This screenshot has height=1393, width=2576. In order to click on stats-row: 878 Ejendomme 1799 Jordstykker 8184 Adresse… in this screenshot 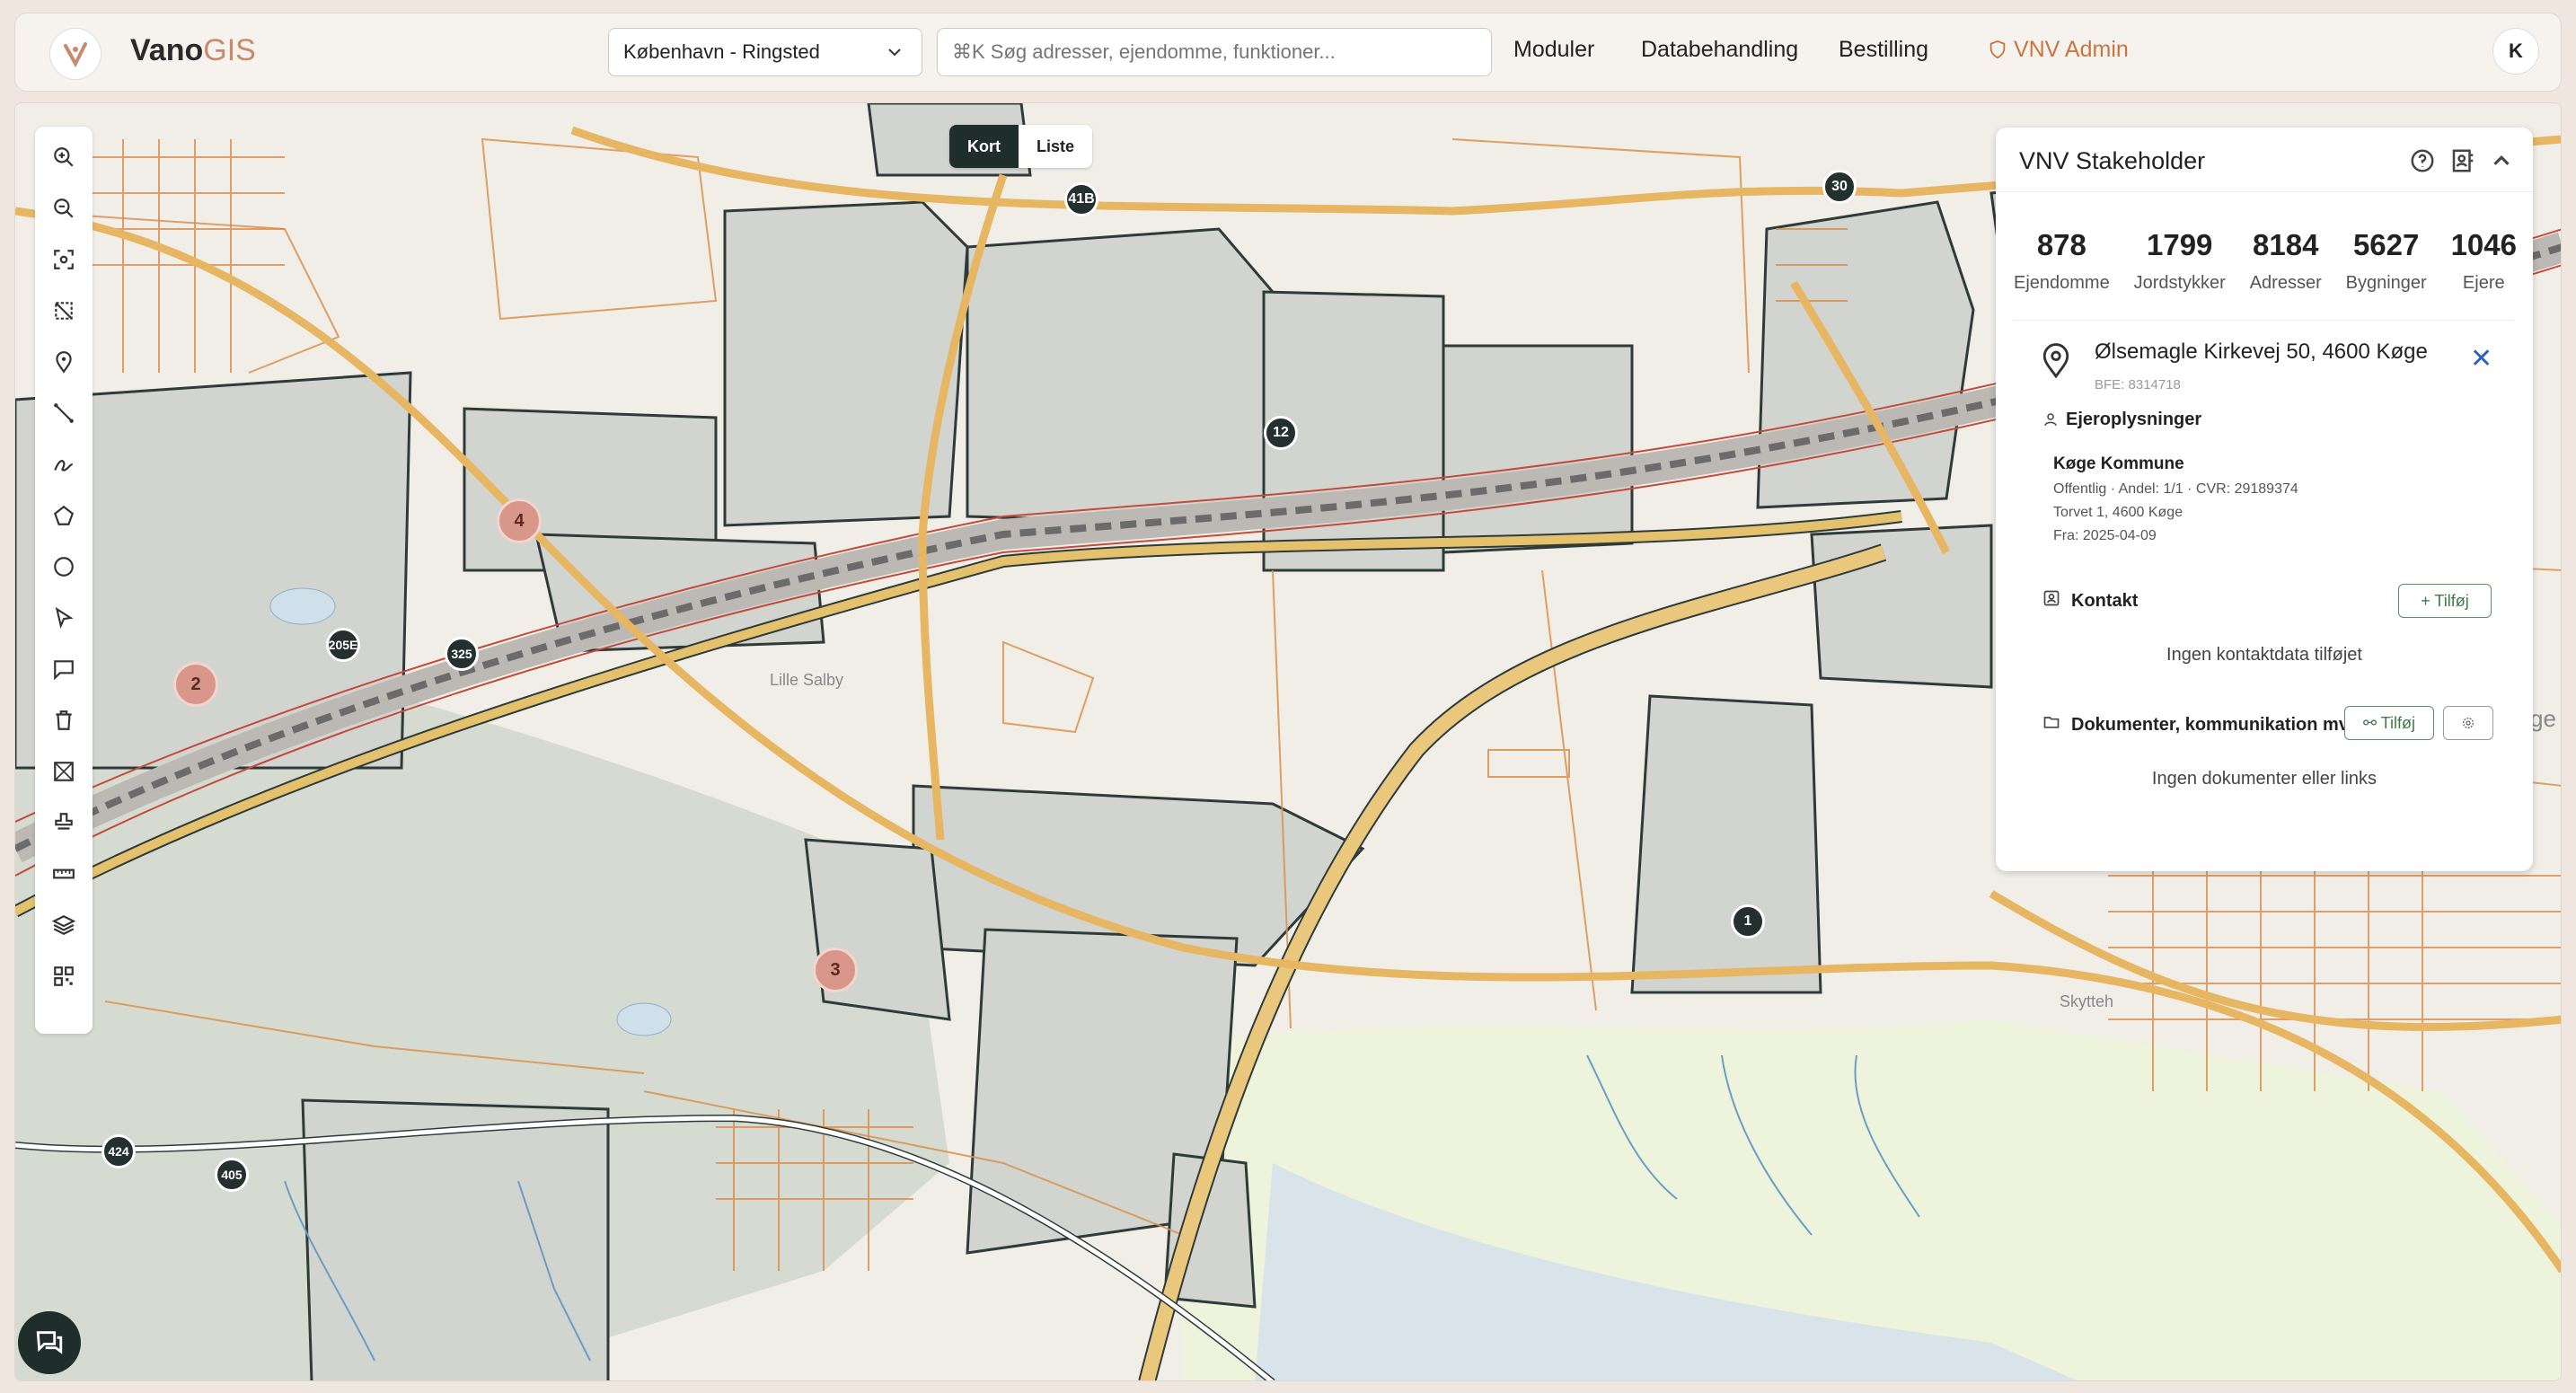, I will do `click(2265, 261)`.